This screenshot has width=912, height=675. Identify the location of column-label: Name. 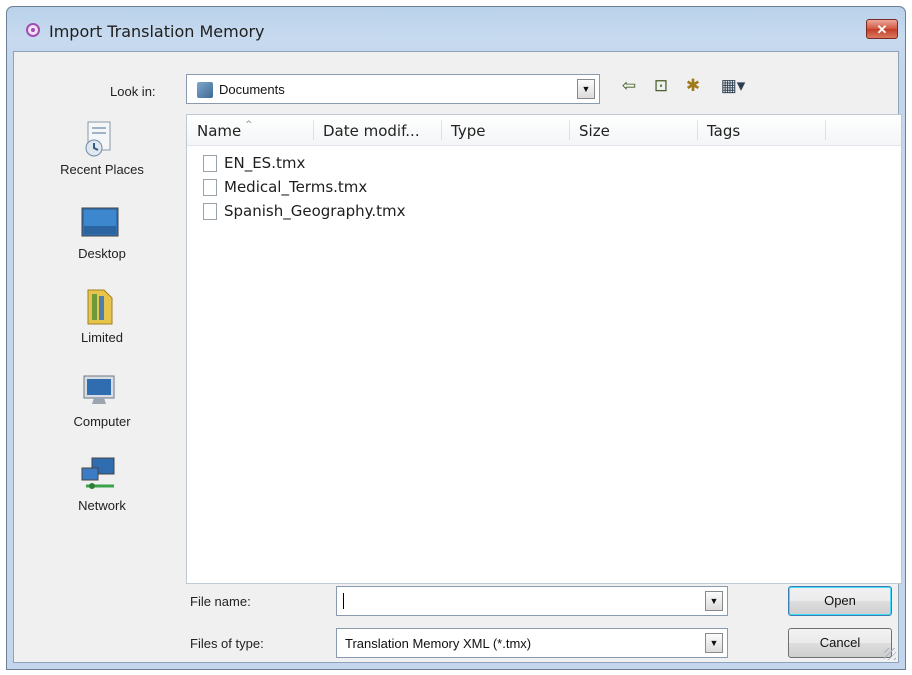
(219, 131).